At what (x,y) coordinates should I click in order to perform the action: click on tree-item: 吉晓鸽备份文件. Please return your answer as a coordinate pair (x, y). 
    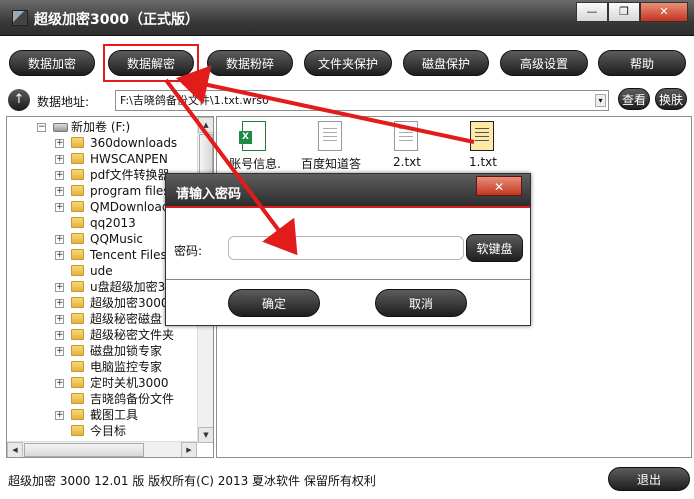
    Looking at the image, I should click on (102, 399).